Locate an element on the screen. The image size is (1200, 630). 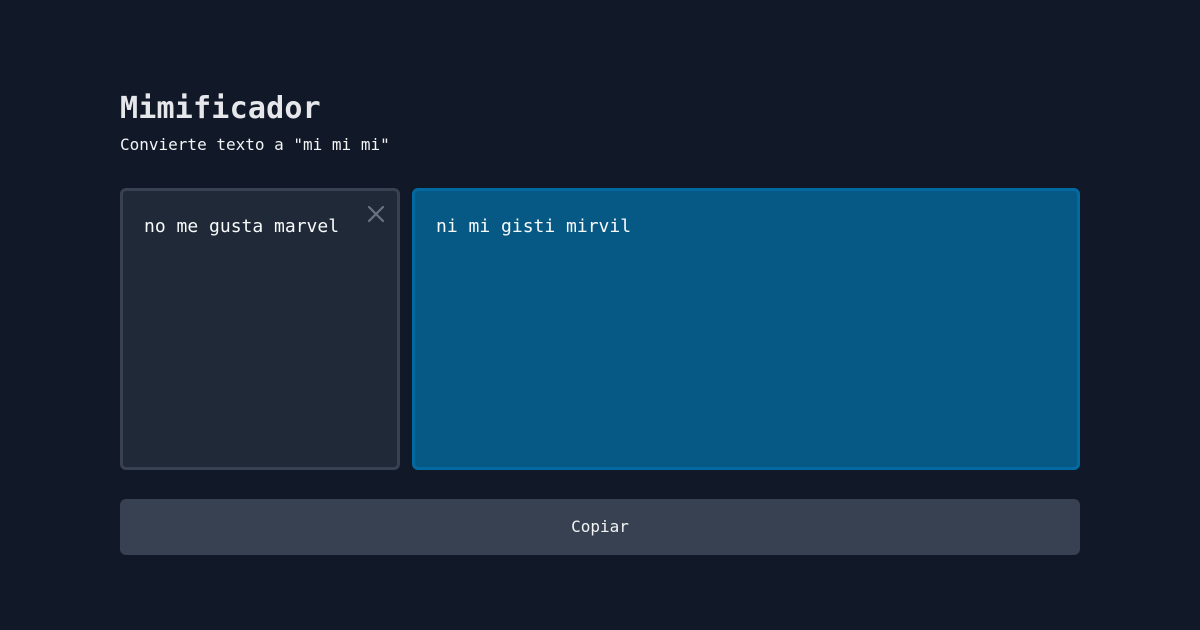
page-title: Mimificador is located at coordinates (220, 108).